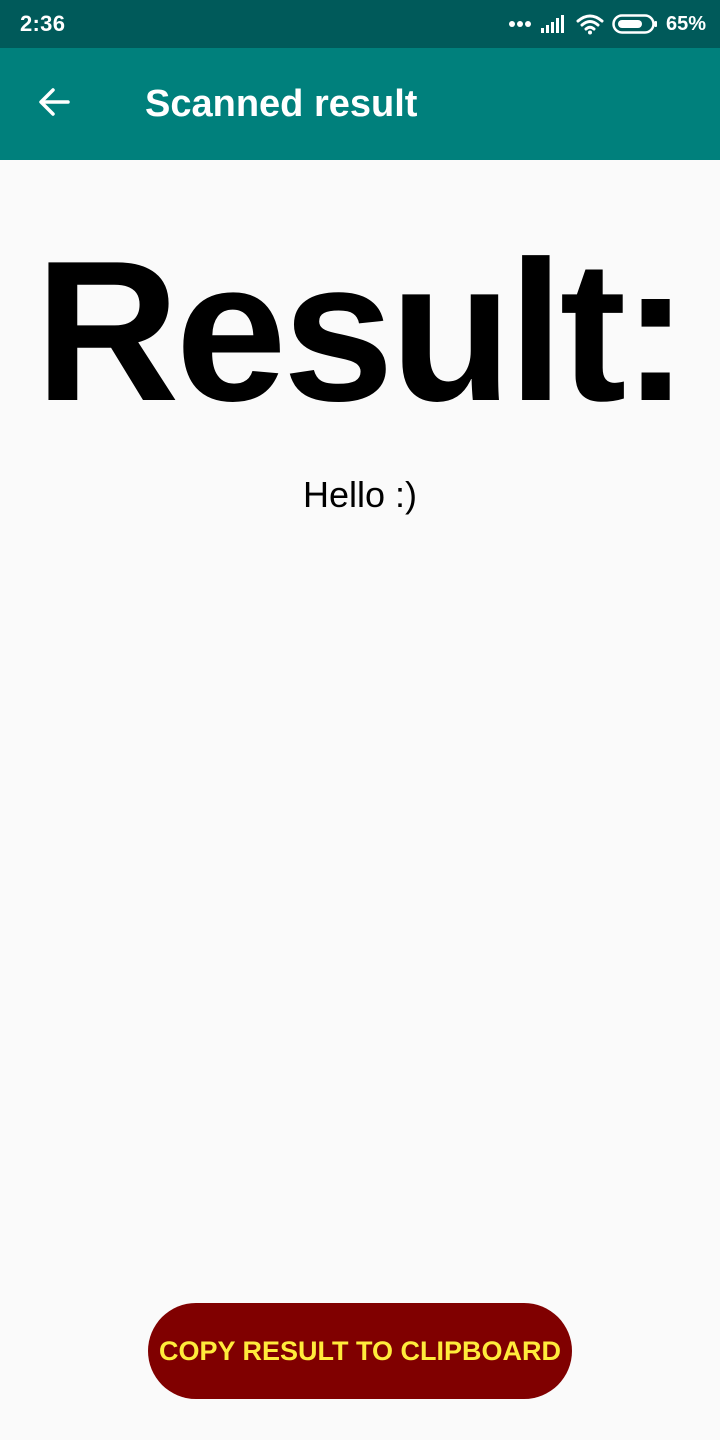 This screenshot has width=720, height=1440. Describe the element at coordinates (362, 331) in the screenshot. I see `result-heading: Result:` at that location.